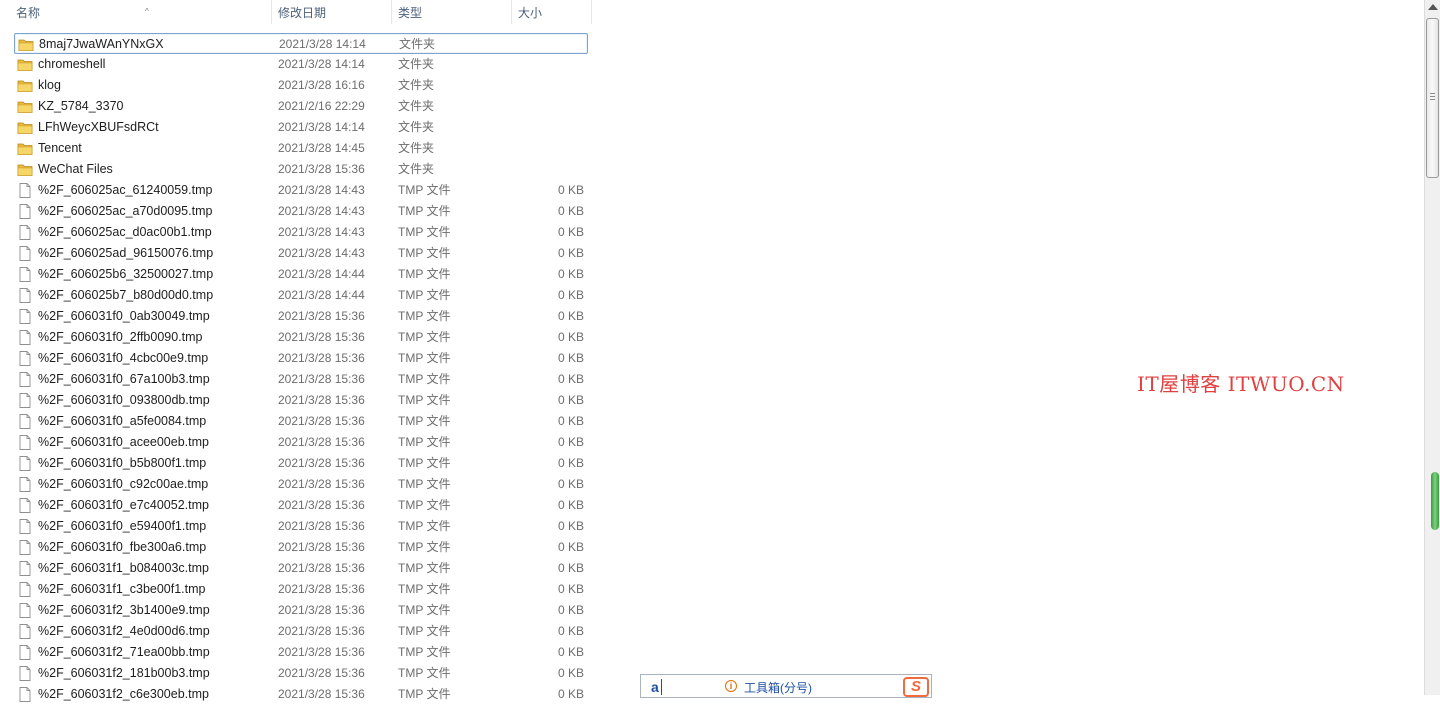 This screenshot has height=705, width=1440. I want to click on column-name-label: 名称, so click(28, 13).